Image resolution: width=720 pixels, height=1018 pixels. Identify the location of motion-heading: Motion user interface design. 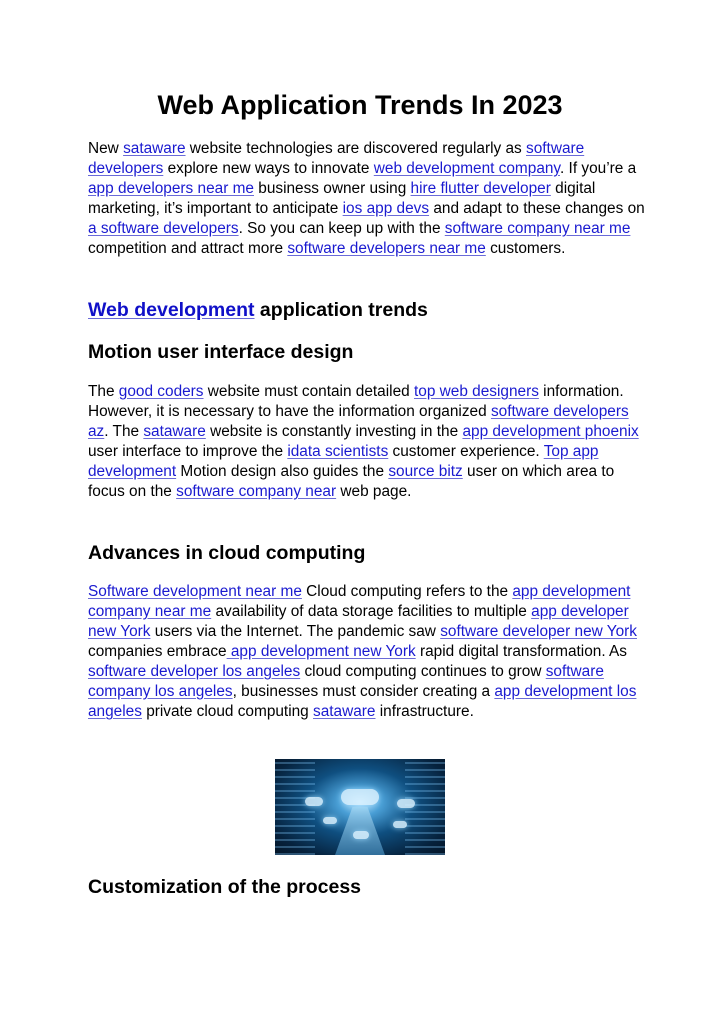
(221, 352).